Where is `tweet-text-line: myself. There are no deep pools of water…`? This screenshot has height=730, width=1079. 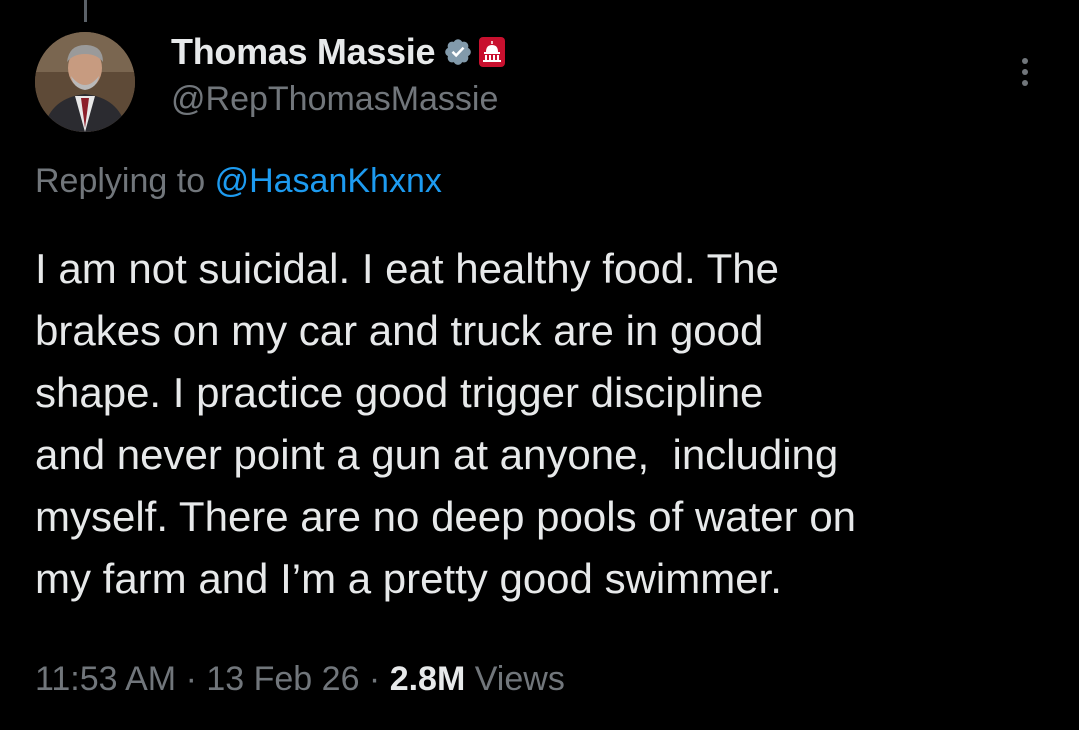 tweet-text-line: myself. There are no deep pools of water… is located at coordinates (446, 516).